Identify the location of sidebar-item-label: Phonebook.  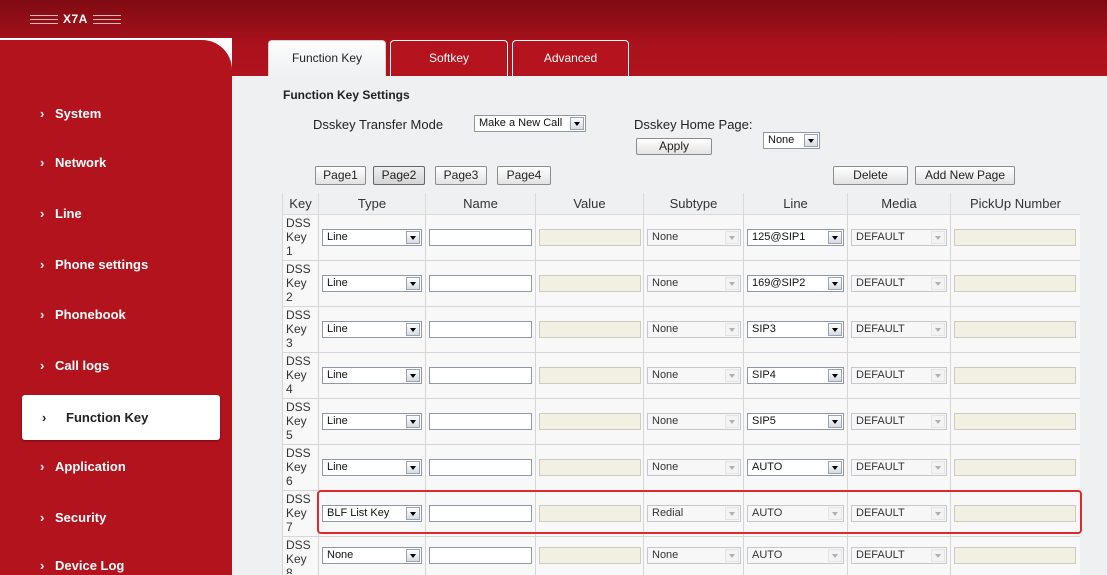
(90, 314).